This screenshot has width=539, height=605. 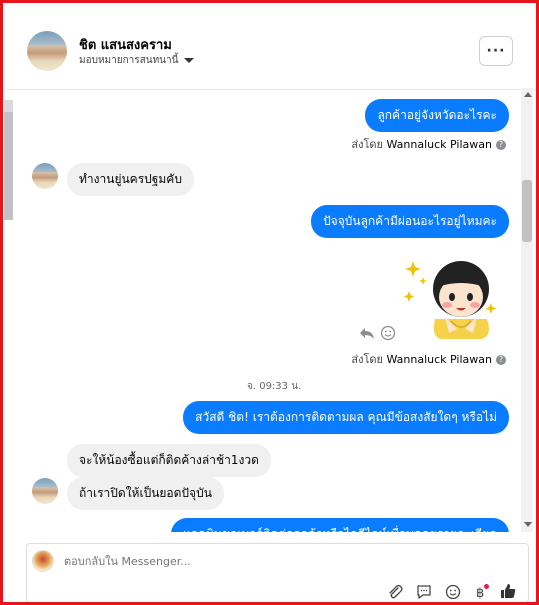 What do you see at coordinates (189, 60) in the screenshot?
I see `caret-down-icon` at bounding box center [189, 60].